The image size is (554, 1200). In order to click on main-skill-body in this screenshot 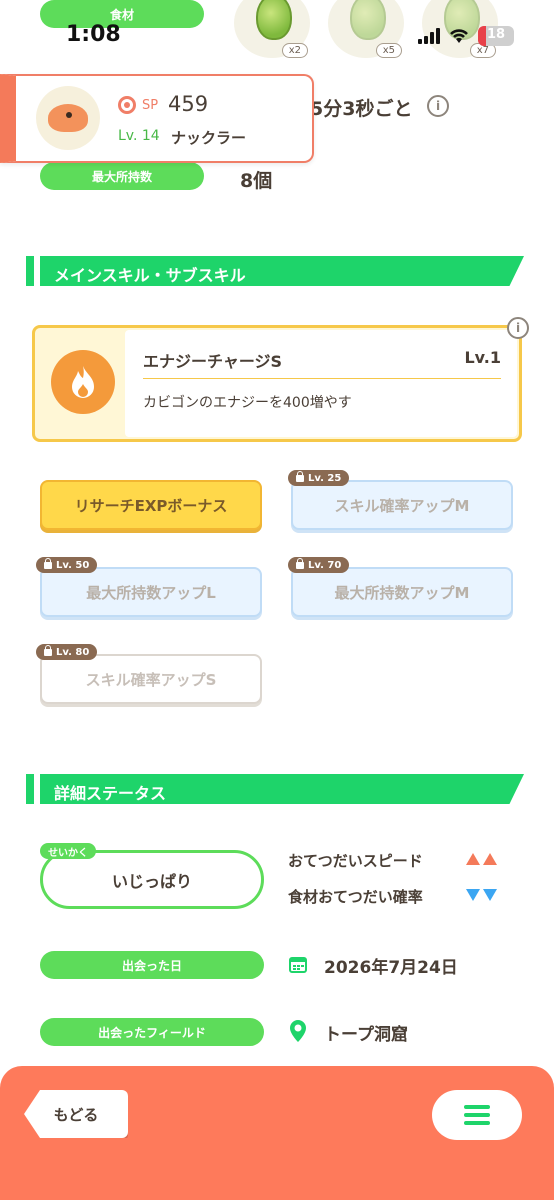, I will do `click(321, 383)`.